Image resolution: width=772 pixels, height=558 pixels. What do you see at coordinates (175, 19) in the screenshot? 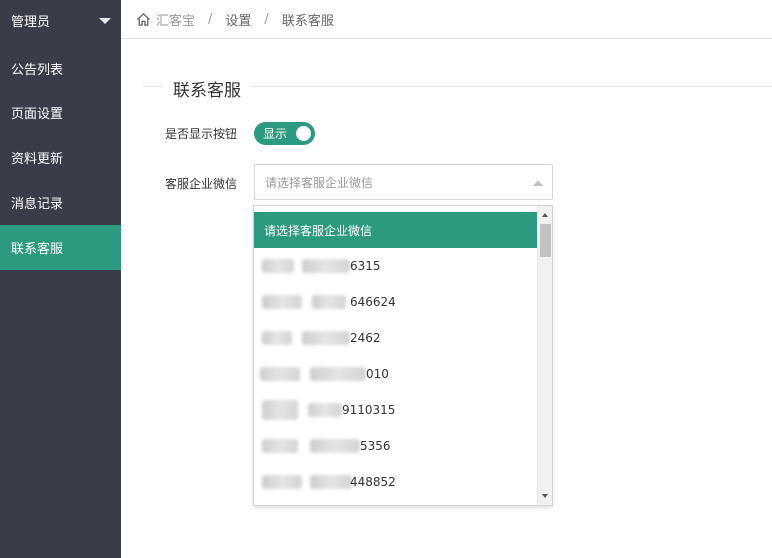
I see `breadcrumb-home: 汇客宝` at bounding box center [175, 19].